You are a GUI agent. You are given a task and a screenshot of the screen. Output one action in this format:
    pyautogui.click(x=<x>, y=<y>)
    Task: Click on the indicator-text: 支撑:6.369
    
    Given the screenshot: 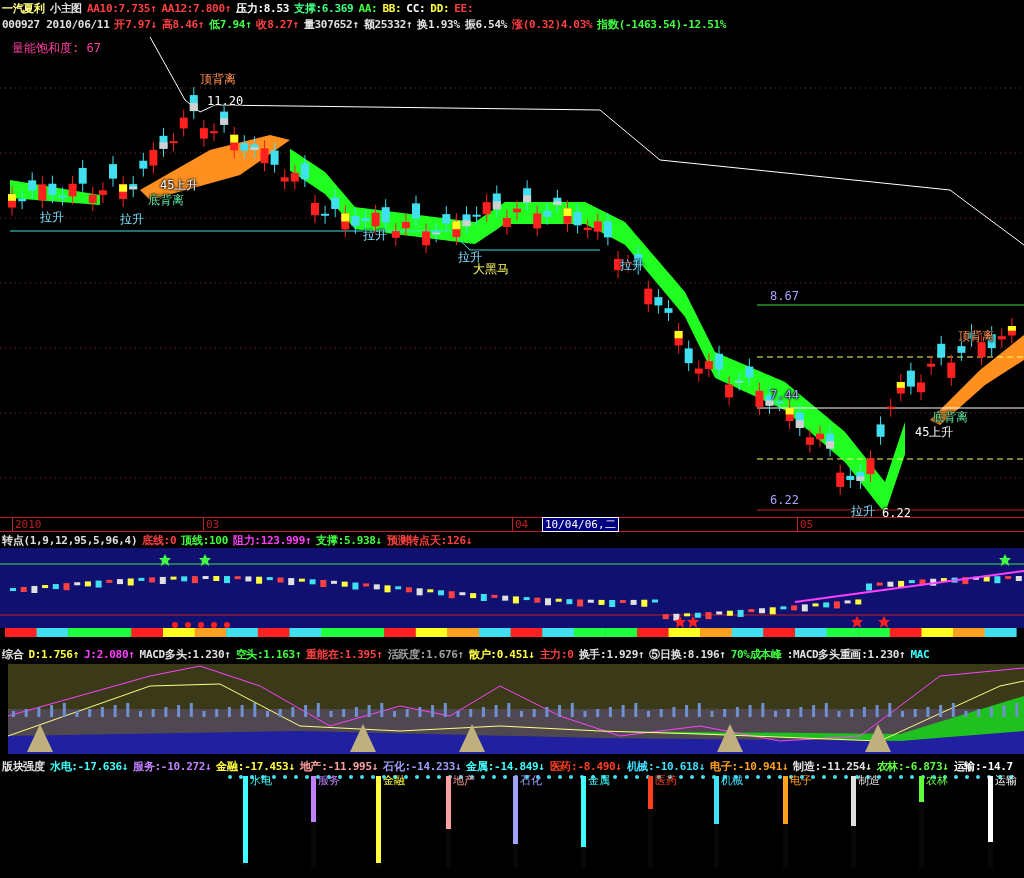 What is the action you would take?
    pyautogui.click(x=324, y=8)
    